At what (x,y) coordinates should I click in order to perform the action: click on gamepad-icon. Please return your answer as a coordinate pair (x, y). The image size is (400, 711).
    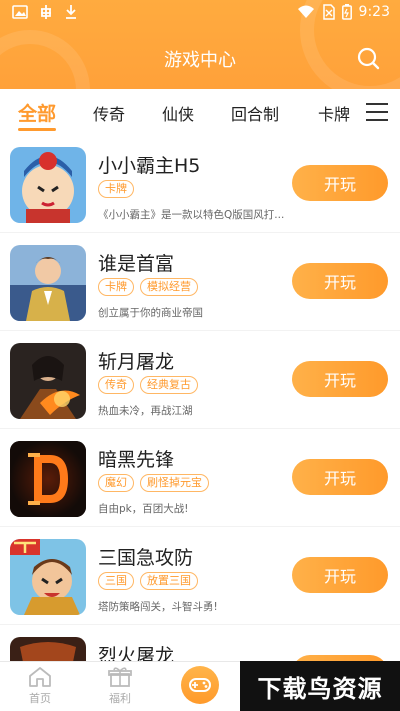
    Looking at the image, I should click on (200, 685).